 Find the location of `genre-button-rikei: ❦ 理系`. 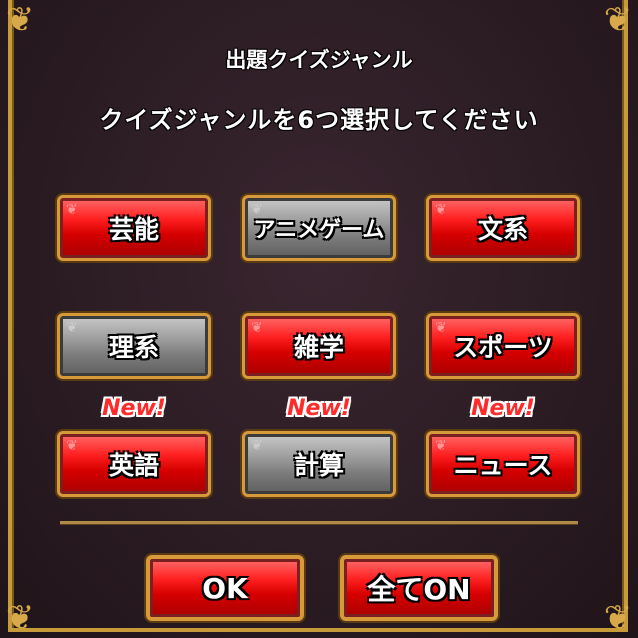

genre-button-rikei: ❦ 理系 is located at coordinates (134, 346).